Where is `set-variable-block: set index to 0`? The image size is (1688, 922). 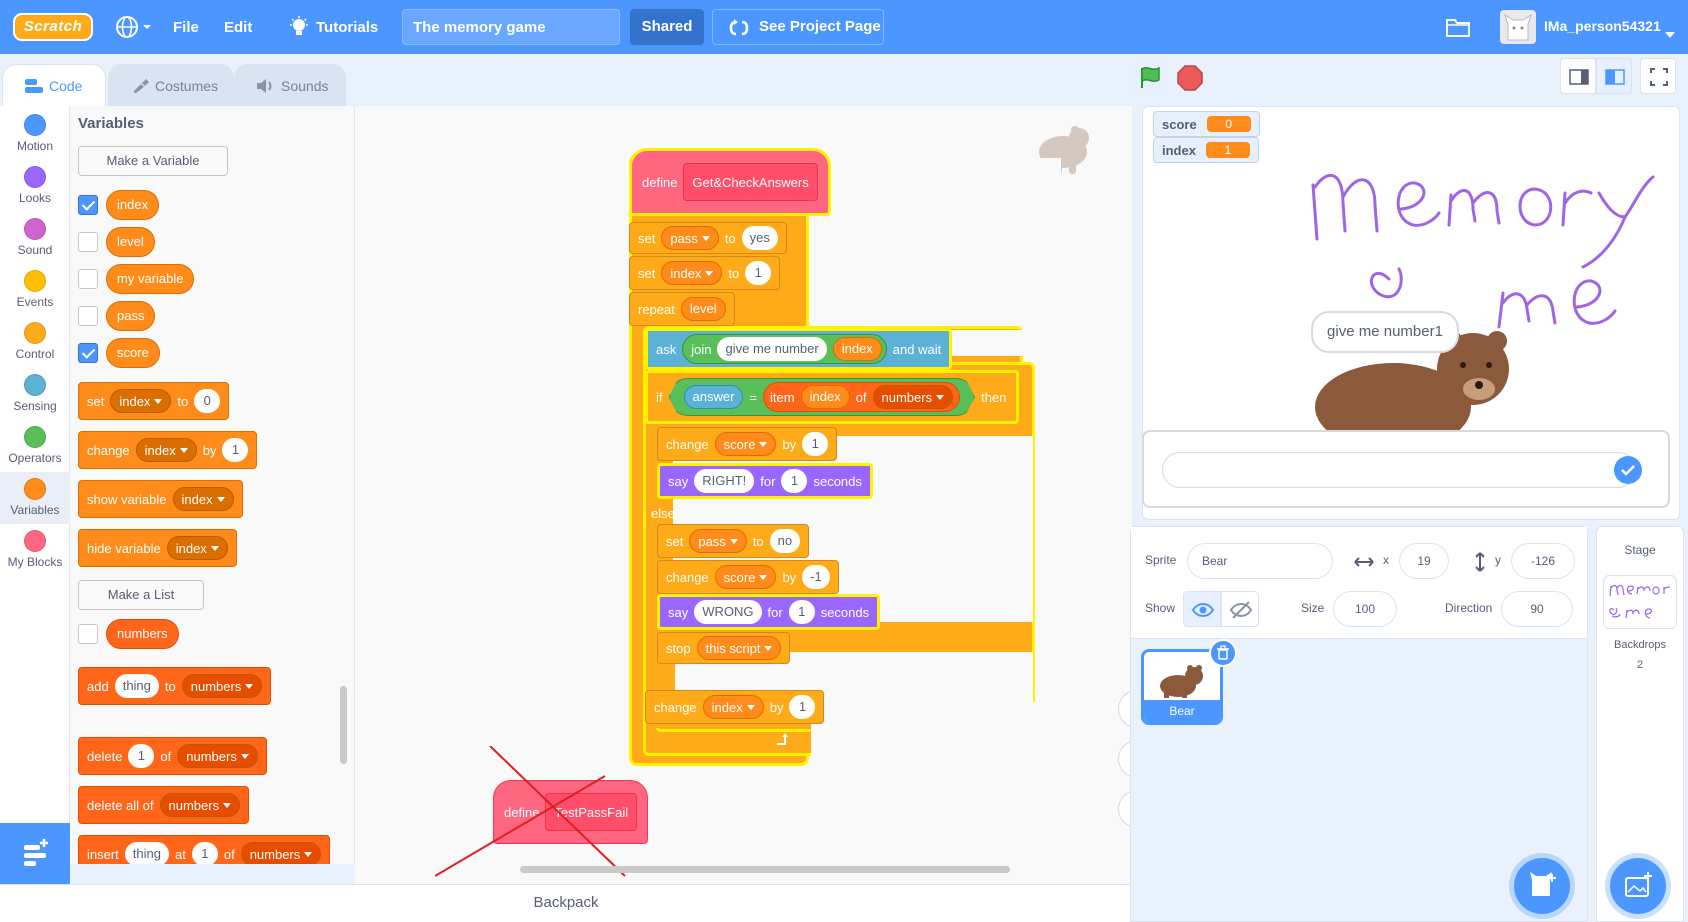 set-variable-block: set index to 0 is located at coordinates (154, 401).